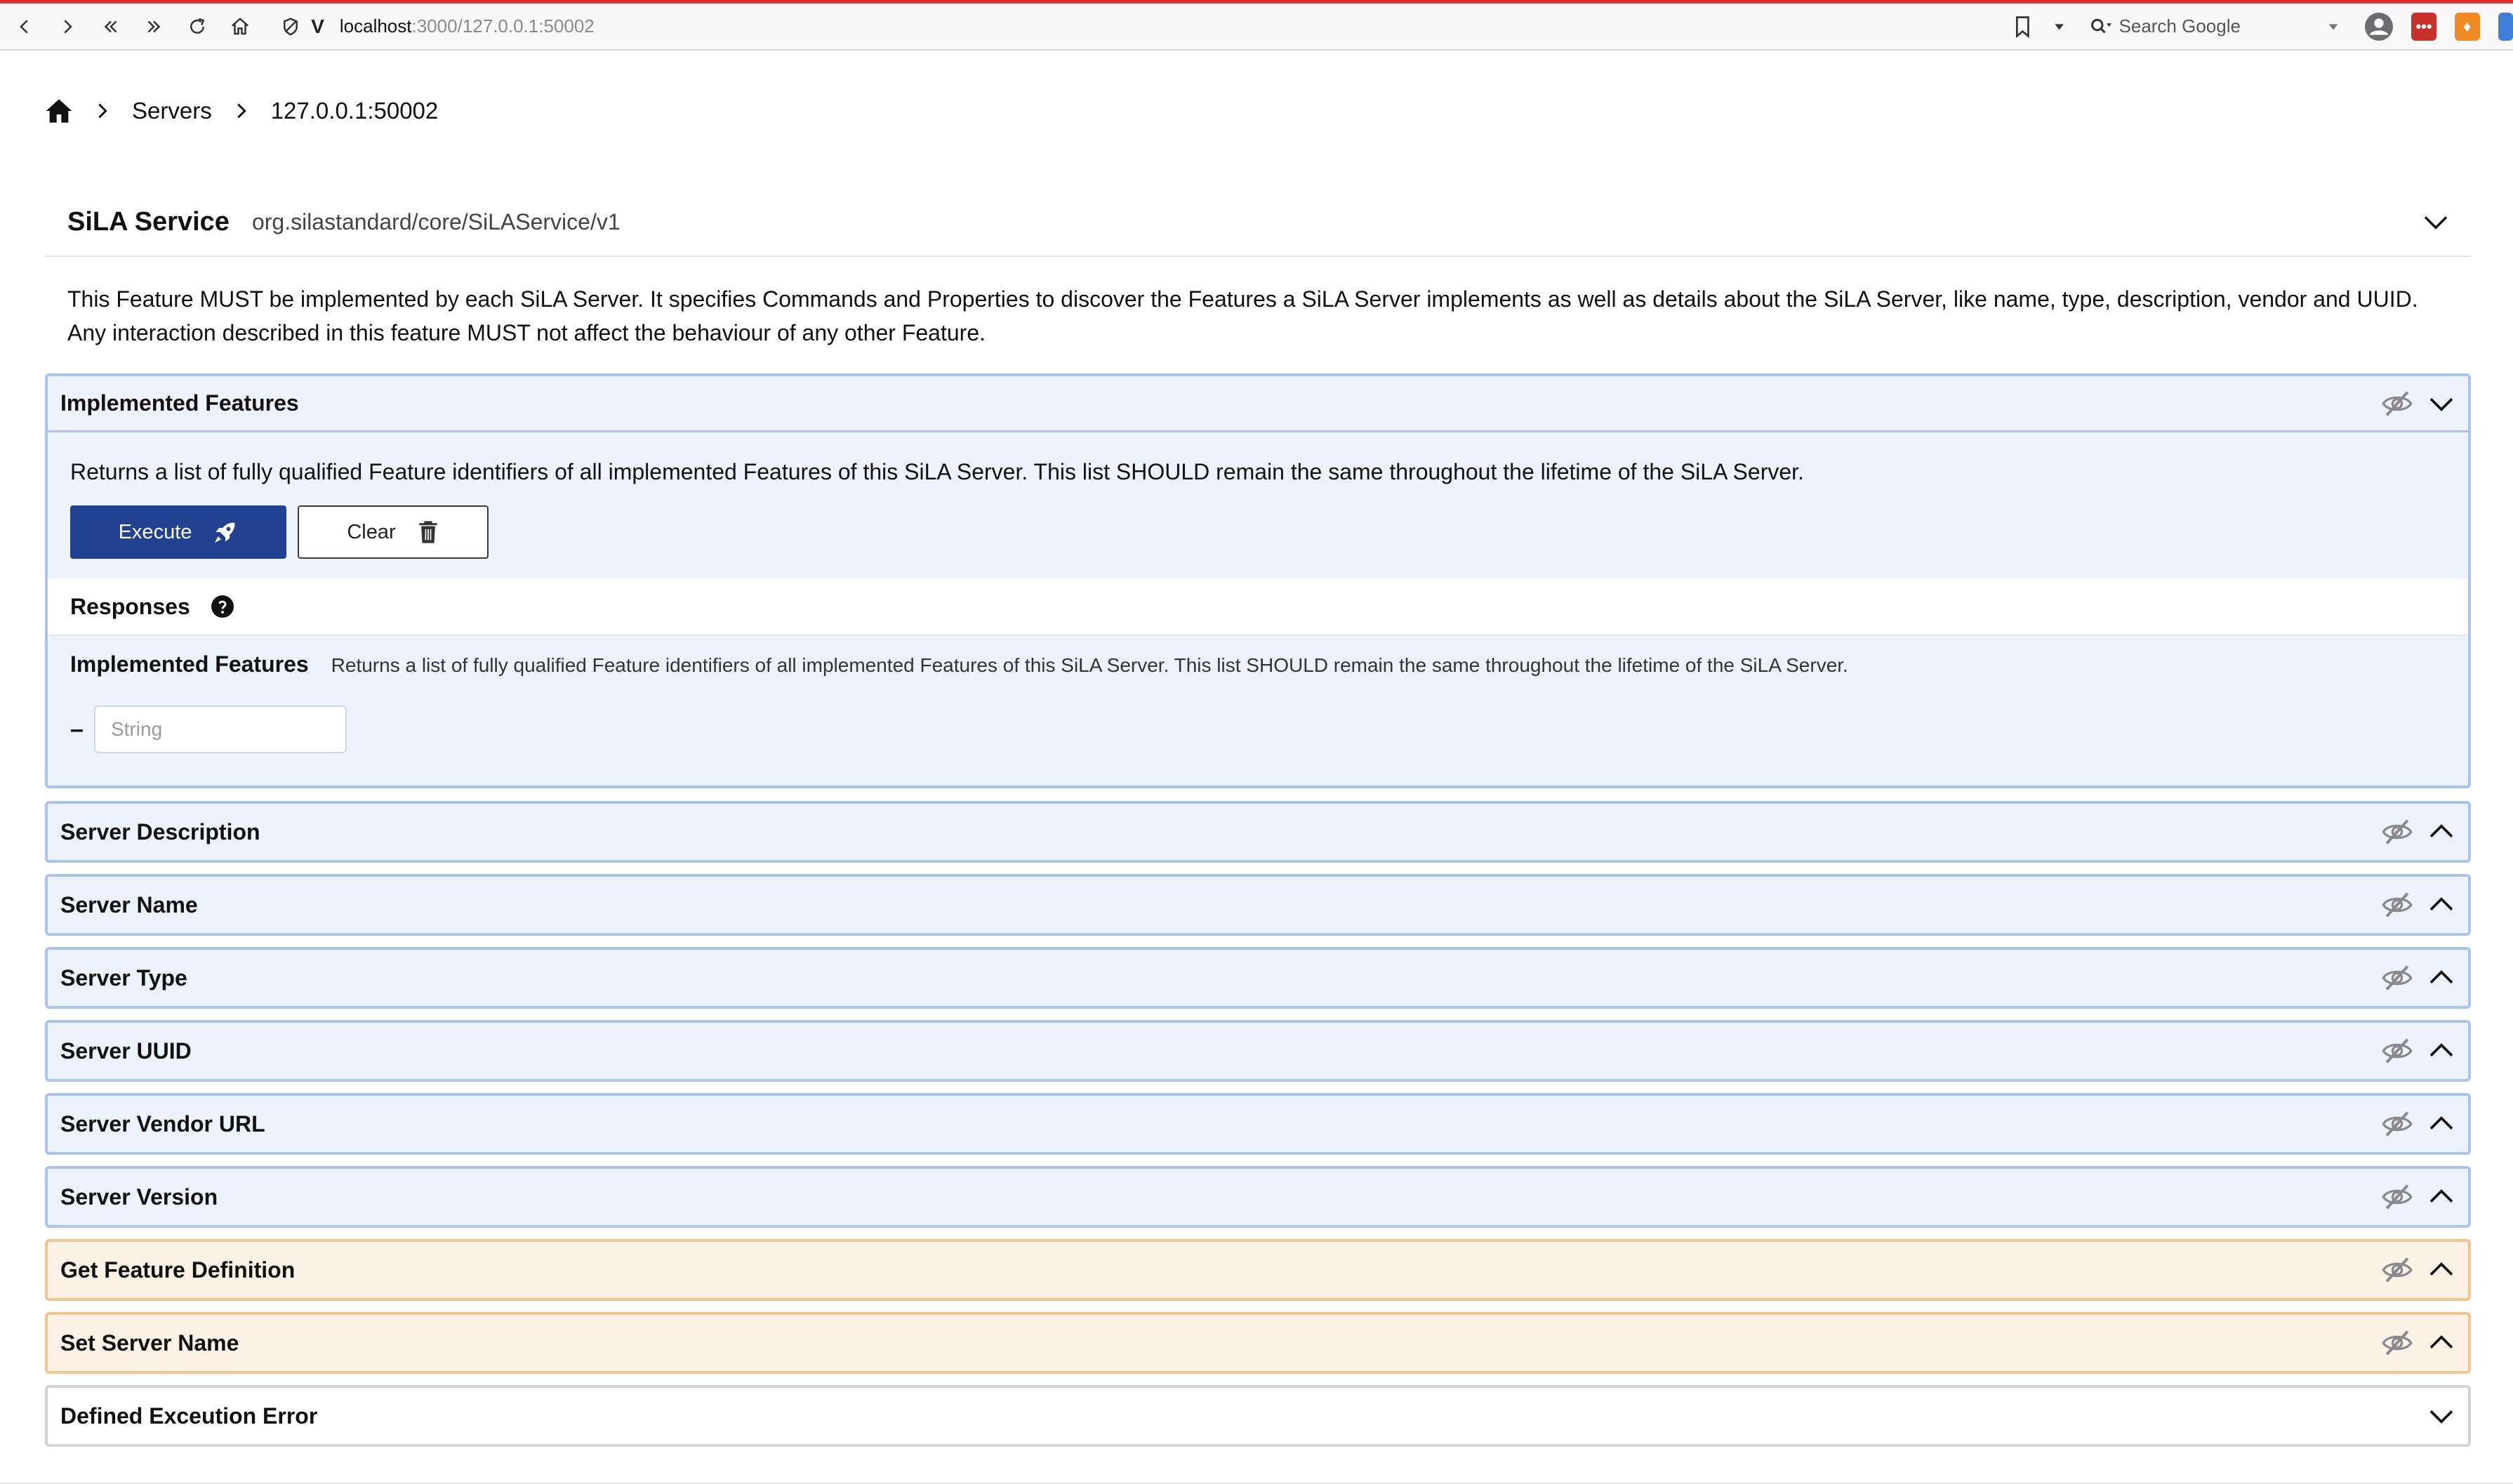  I want to click on panel-header: Server Version, so click(1258, 1197).